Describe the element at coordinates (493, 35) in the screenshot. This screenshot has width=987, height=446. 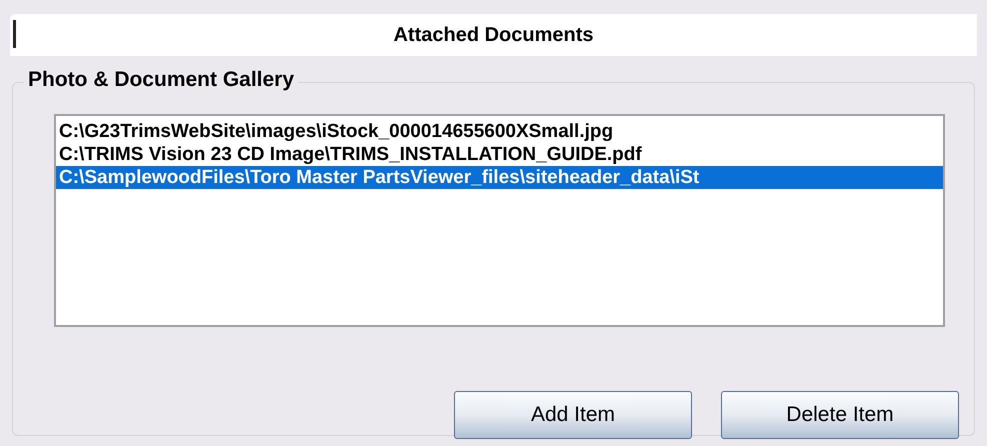
I see `header-title: Attached Documents` at that location.